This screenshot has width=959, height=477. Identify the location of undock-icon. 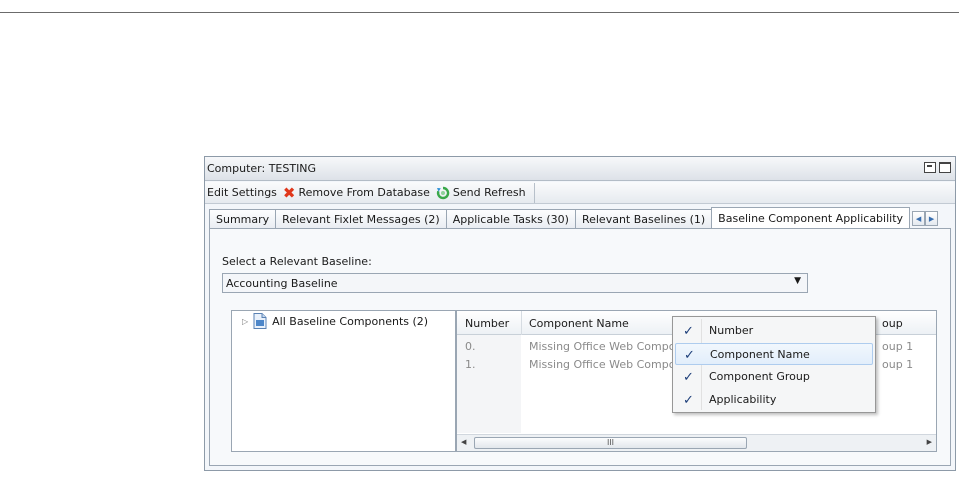
(930, 167).